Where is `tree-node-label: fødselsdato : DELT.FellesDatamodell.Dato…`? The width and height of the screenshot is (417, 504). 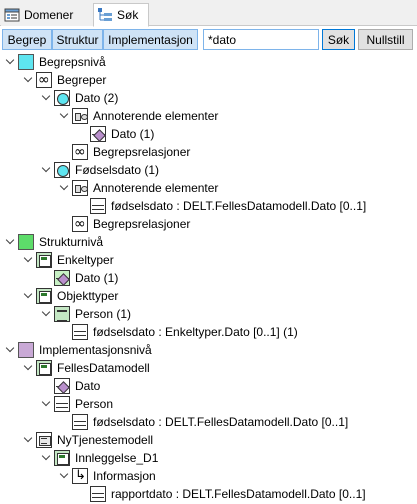 tree-node-label: fødselsdato : DELT.FellesDatamodell.Dato… is located at coordinates (239, 206).